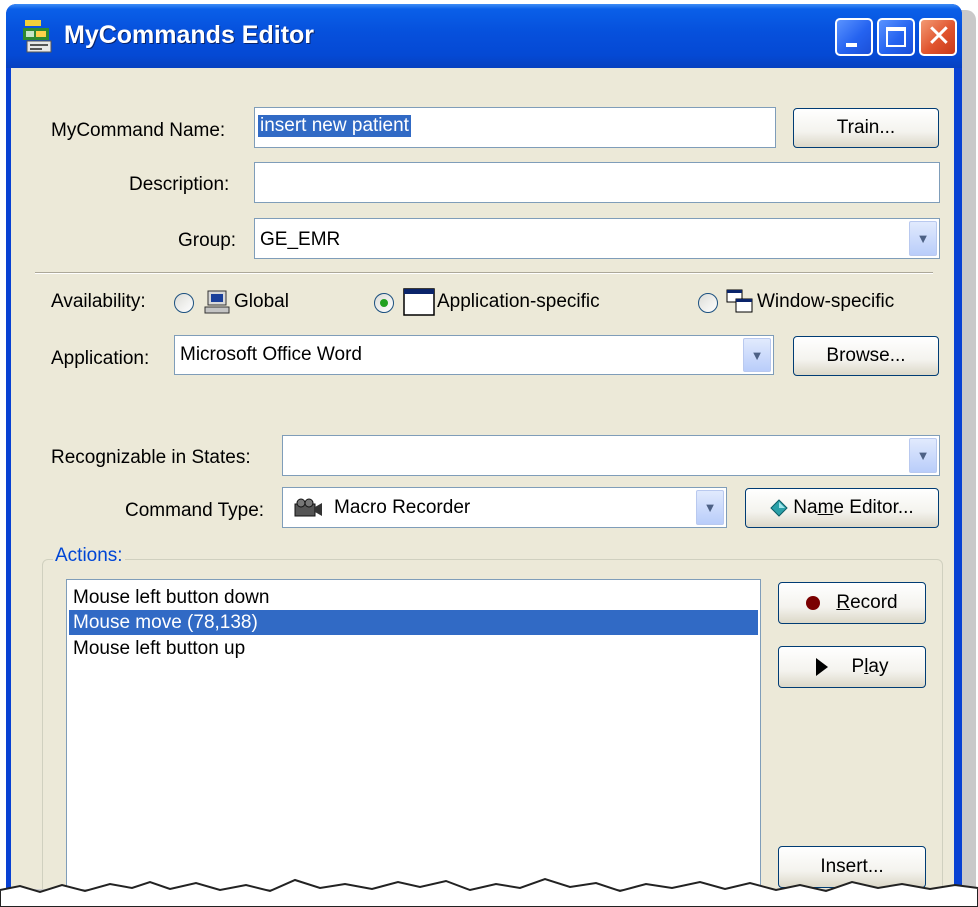 This screenshot has height=907, width=978. Describe the element at coordinates (171, 597) in the screenshot. I see `list-item: Mouse left button down` at that location.